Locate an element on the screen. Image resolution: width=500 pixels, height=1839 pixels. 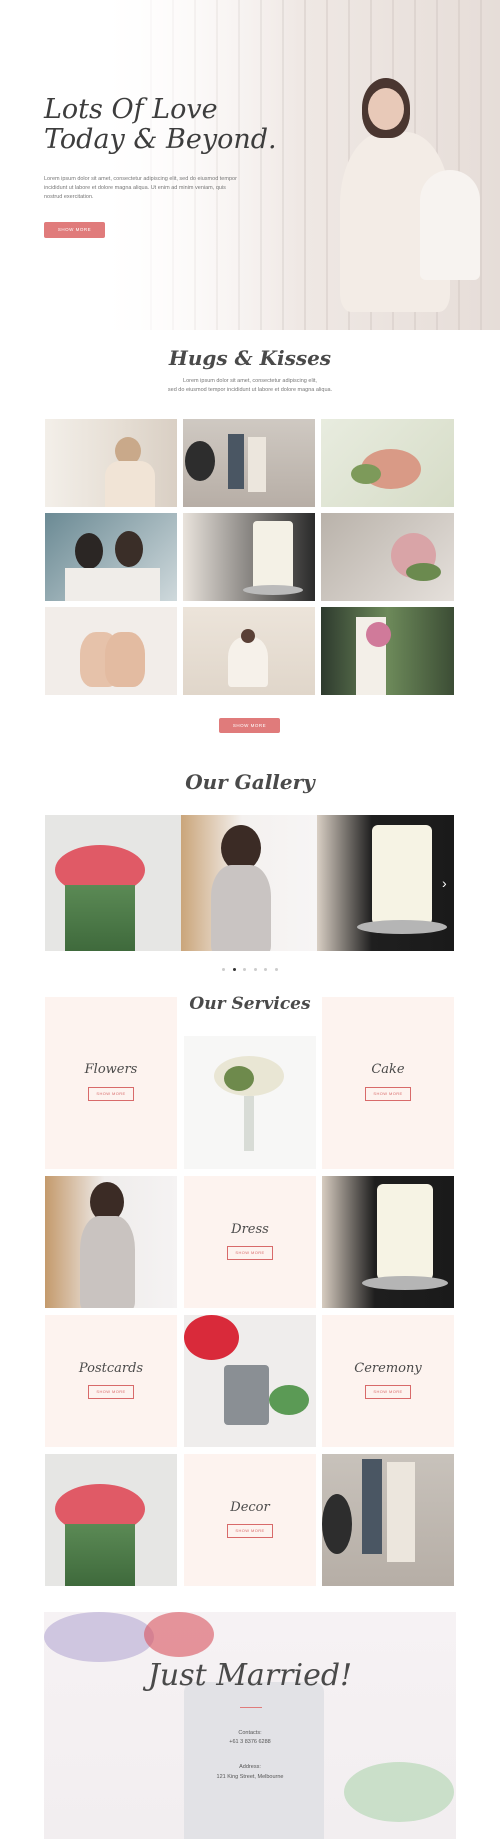
service-name: Dress is located at coordinates (250, 1229).